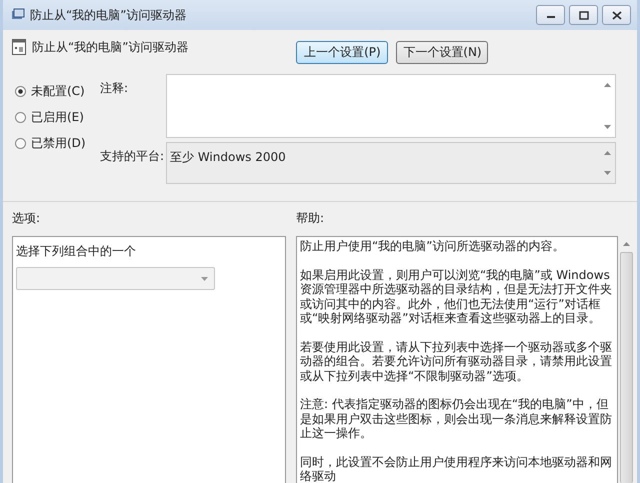  I want to click on maximize-button, so click(583, 15).